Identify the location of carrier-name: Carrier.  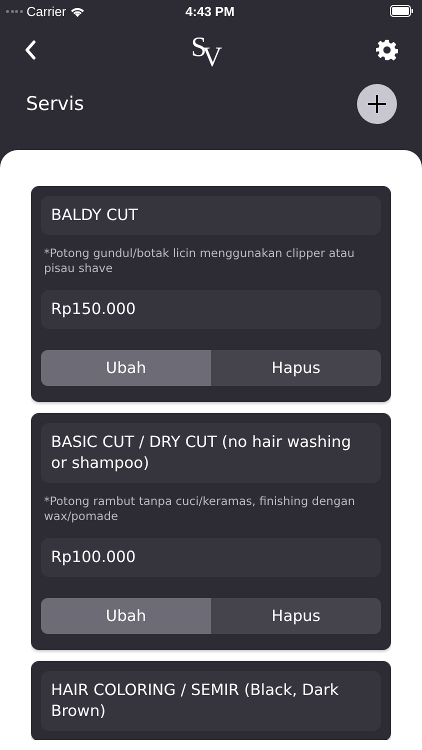
(46, 11).